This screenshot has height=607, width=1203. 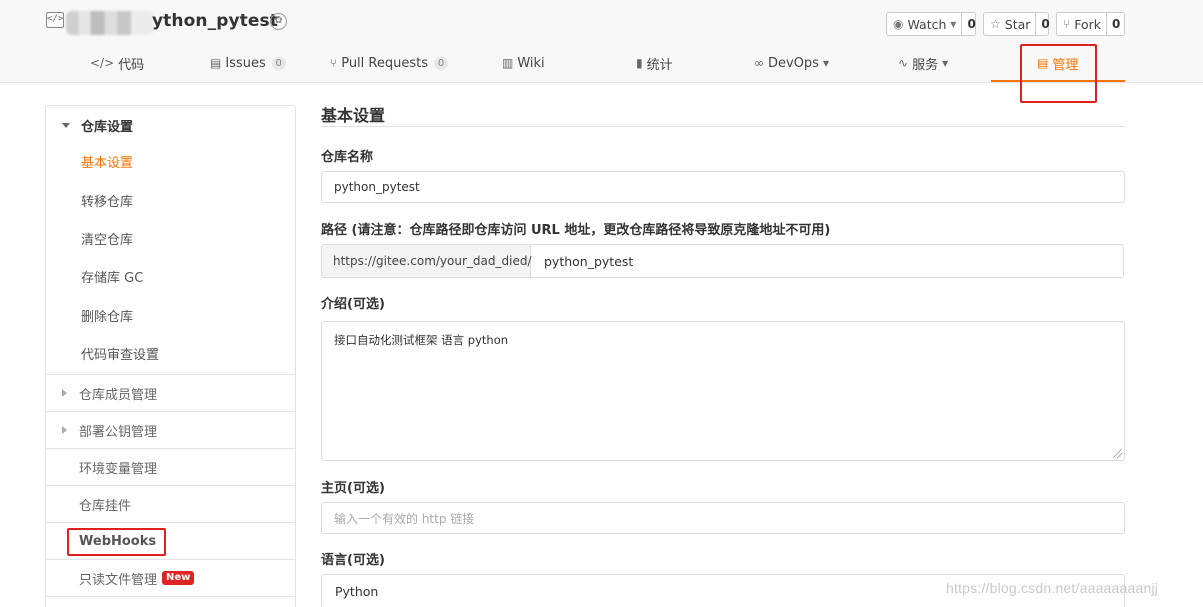 What do you see at coordinates (353, 488) in the screenshot?
I see `homepage-label: 主页(可选)` at bounding box center [353, 488].